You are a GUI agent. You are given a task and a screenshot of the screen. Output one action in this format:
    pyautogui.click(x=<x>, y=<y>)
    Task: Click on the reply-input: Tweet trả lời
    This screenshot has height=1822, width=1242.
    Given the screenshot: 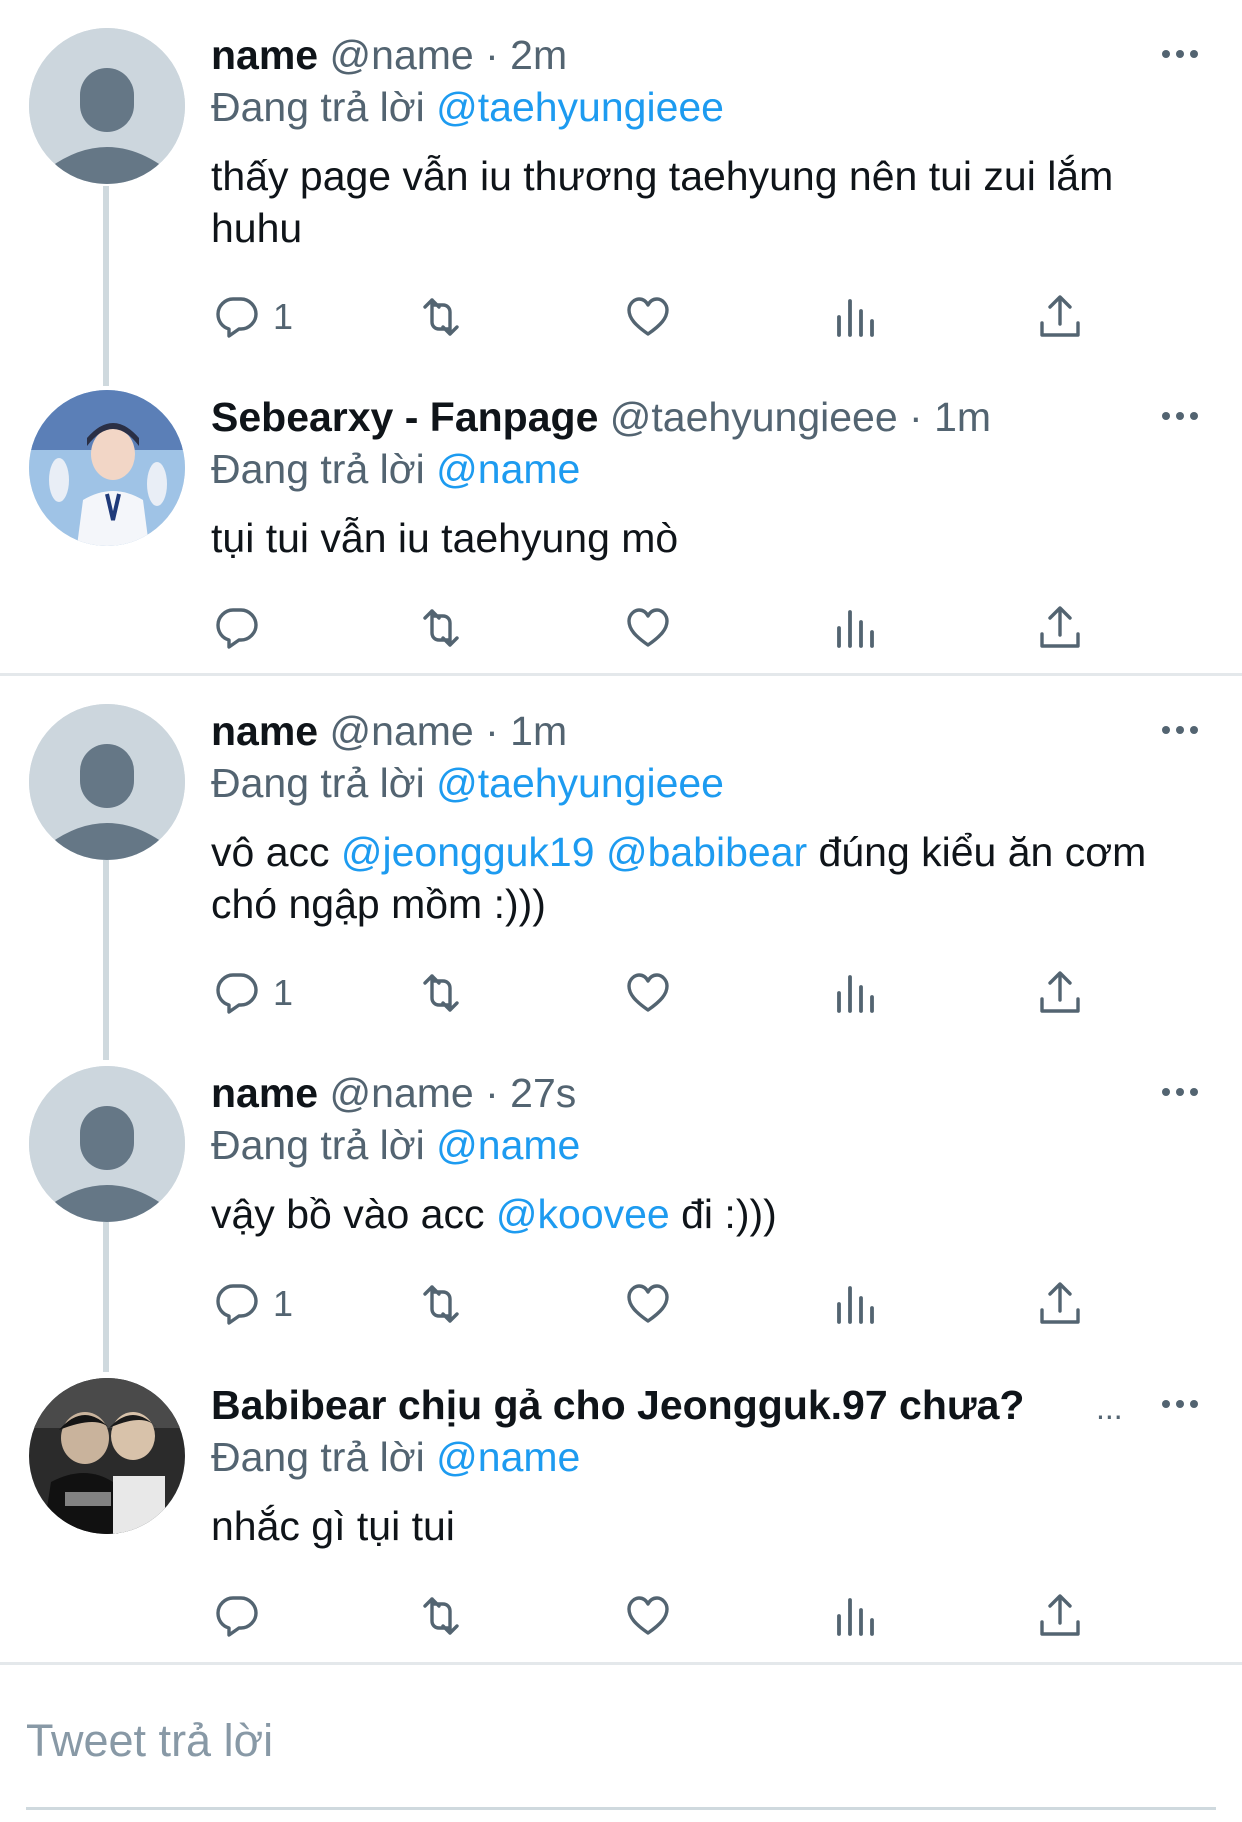 What is the action you would take?
    pyautogui.click(x=149, y=1741)
    